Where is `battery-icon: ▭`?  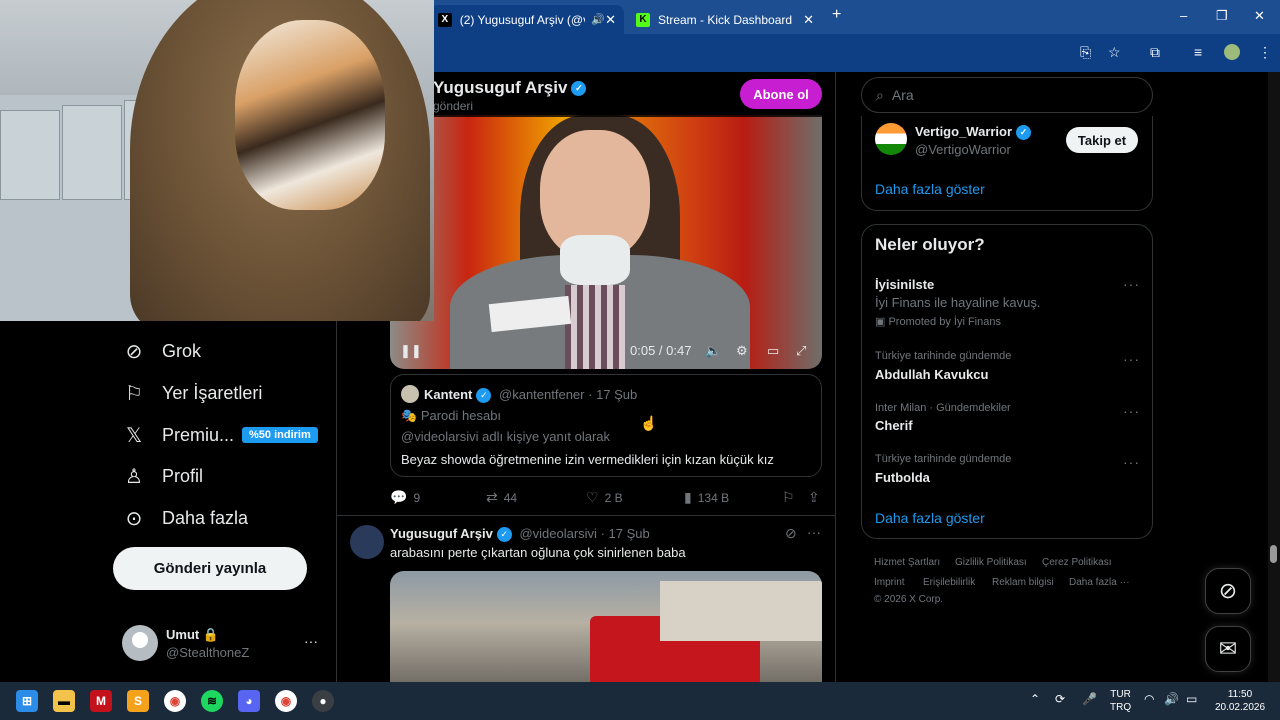 battery-icon: ▭ is located at coordinates (1191, 699).